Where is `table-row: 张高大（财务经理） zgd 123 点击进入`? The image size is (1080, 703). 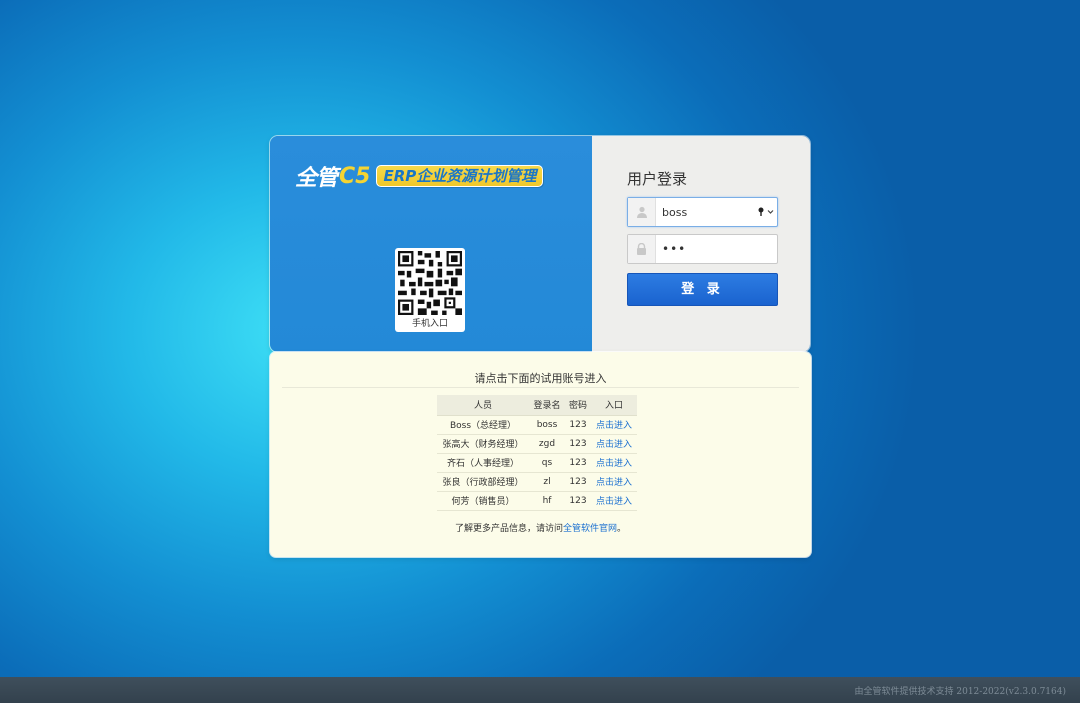
table-row: 张高大（财务经理） zgd 123 点击进入 is located at coordinates (537, 444).